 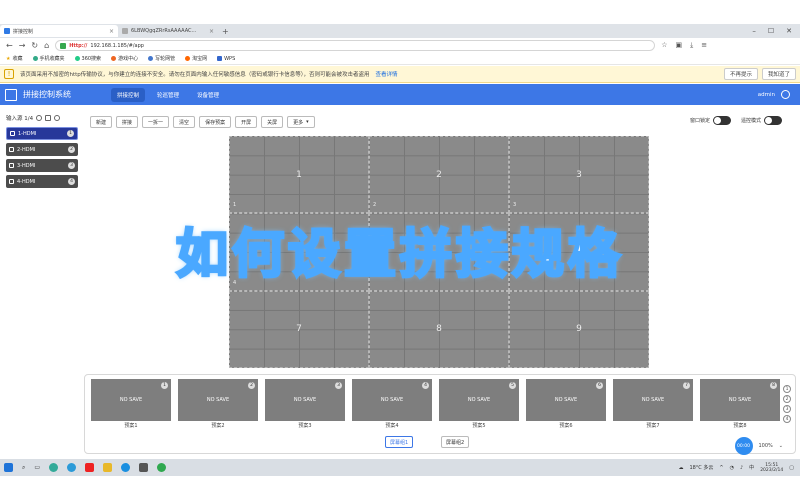 What do you see at coordinates (9, 45) in the screenshot?
I see `back-icon: ←` at bounding box center [9, 45].